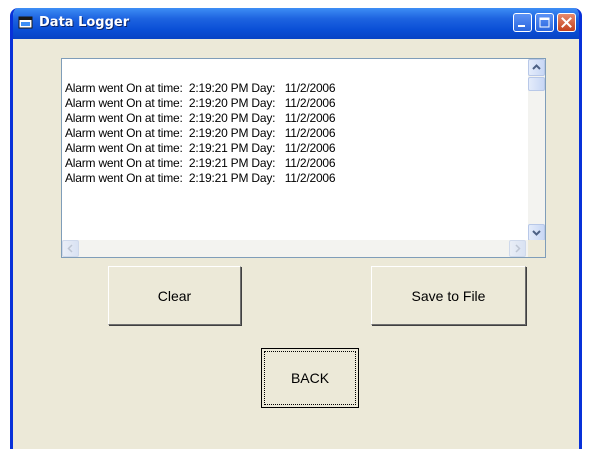 This screenshot has width=589, height=449. Describe the element at coordinates (521, 26) in the screenshot. I see `minimize-icon` at that location.